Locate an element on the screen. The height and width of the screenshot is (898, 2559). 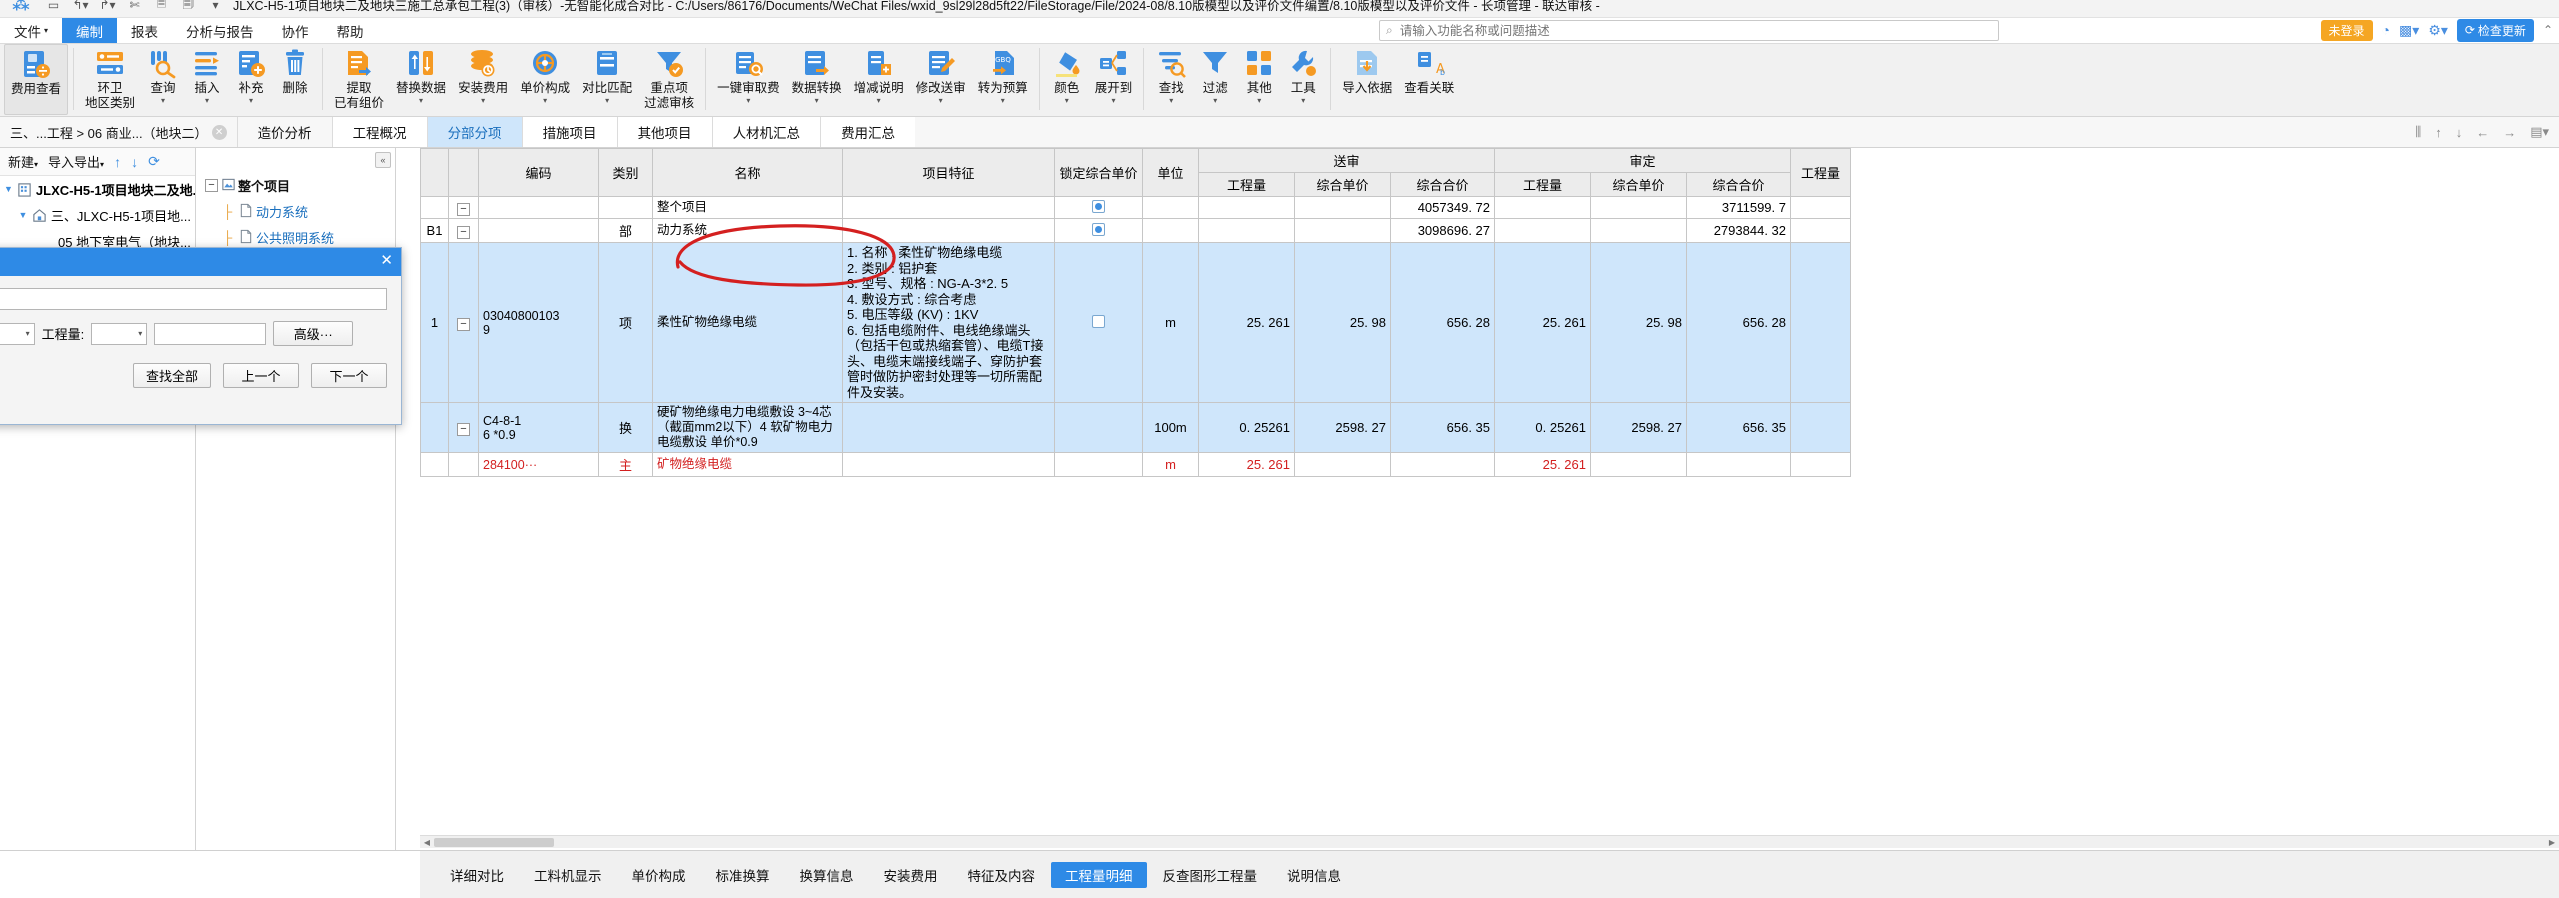
paste-icon: 🗐 is located at coordinates (188, 7).